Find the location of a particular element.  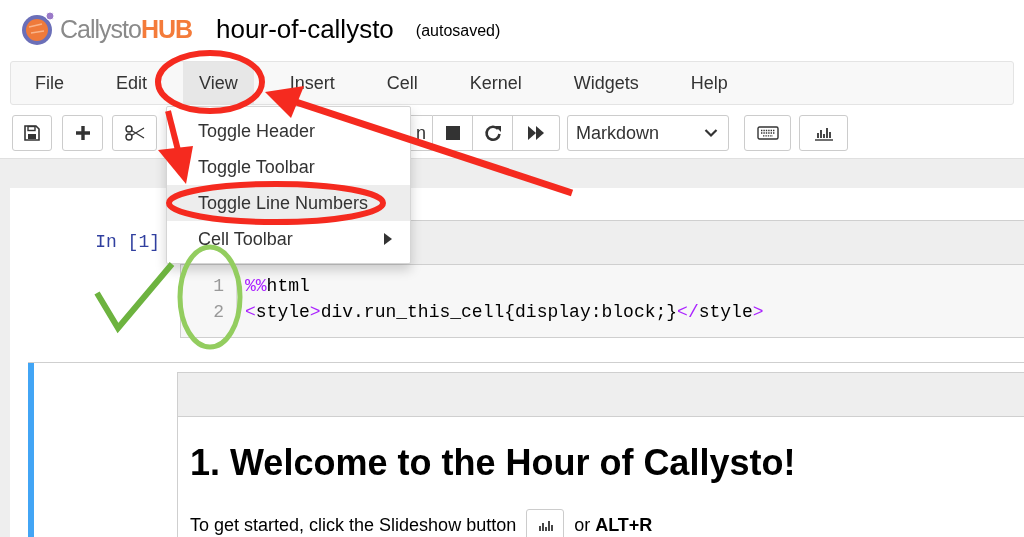

cell-prompt: In [1] is located at coordinates (127, 241).